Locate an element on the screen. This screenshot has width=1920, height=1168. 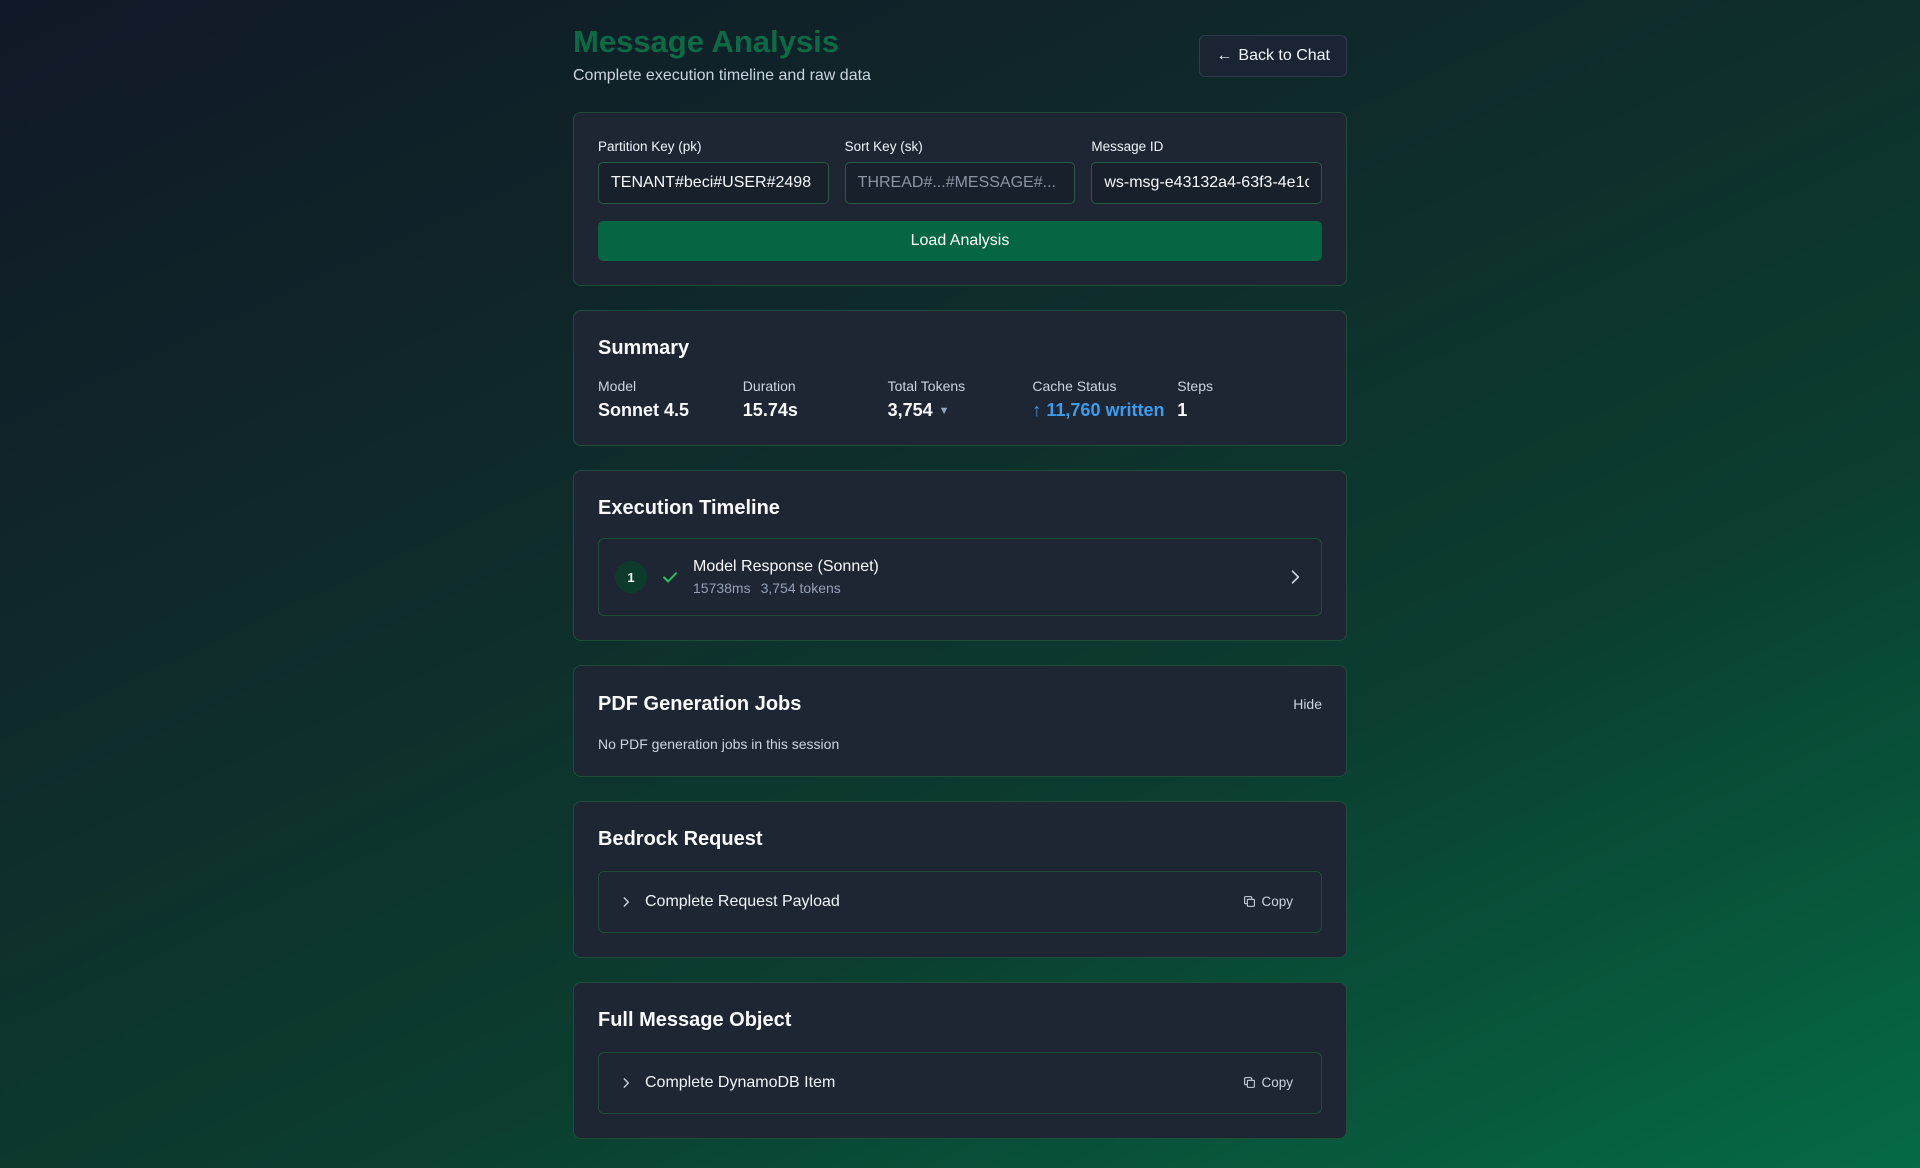
request-payload-label: Complete Request Payload is located at coordinates (742, 901).